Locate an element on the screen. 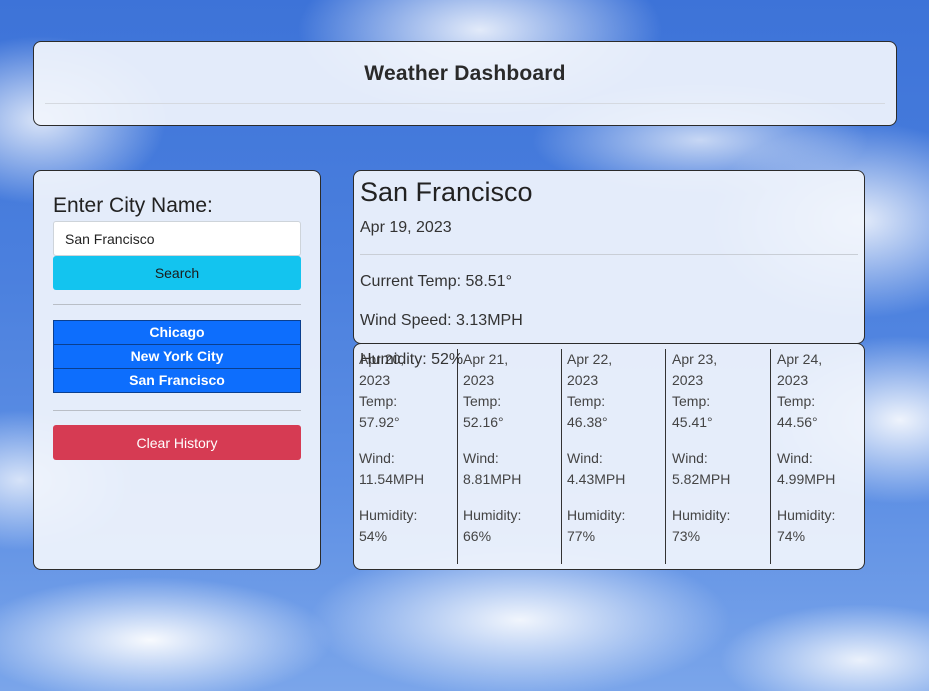  city-input-label: Enter City Name: is located at coordinates (133, 205).